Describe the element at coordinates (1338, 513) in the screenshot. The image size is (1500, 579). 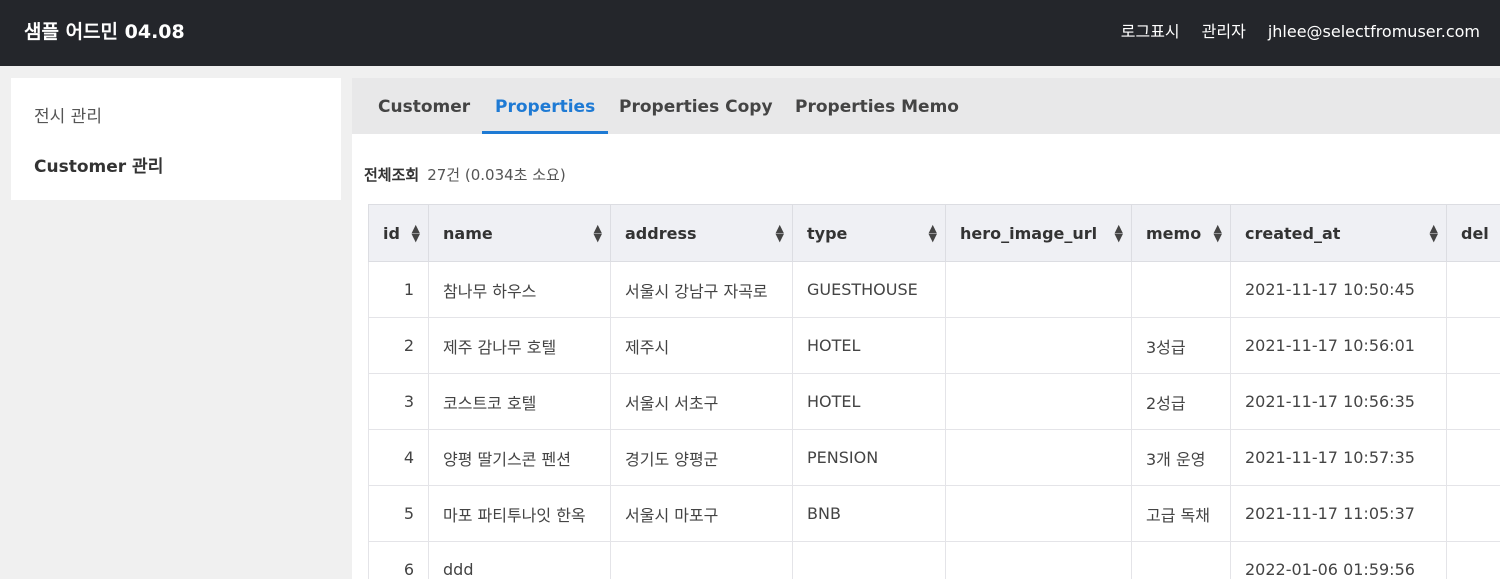
I see `table-cell-created-at: 2021-11-17 11:05:37` at that location.